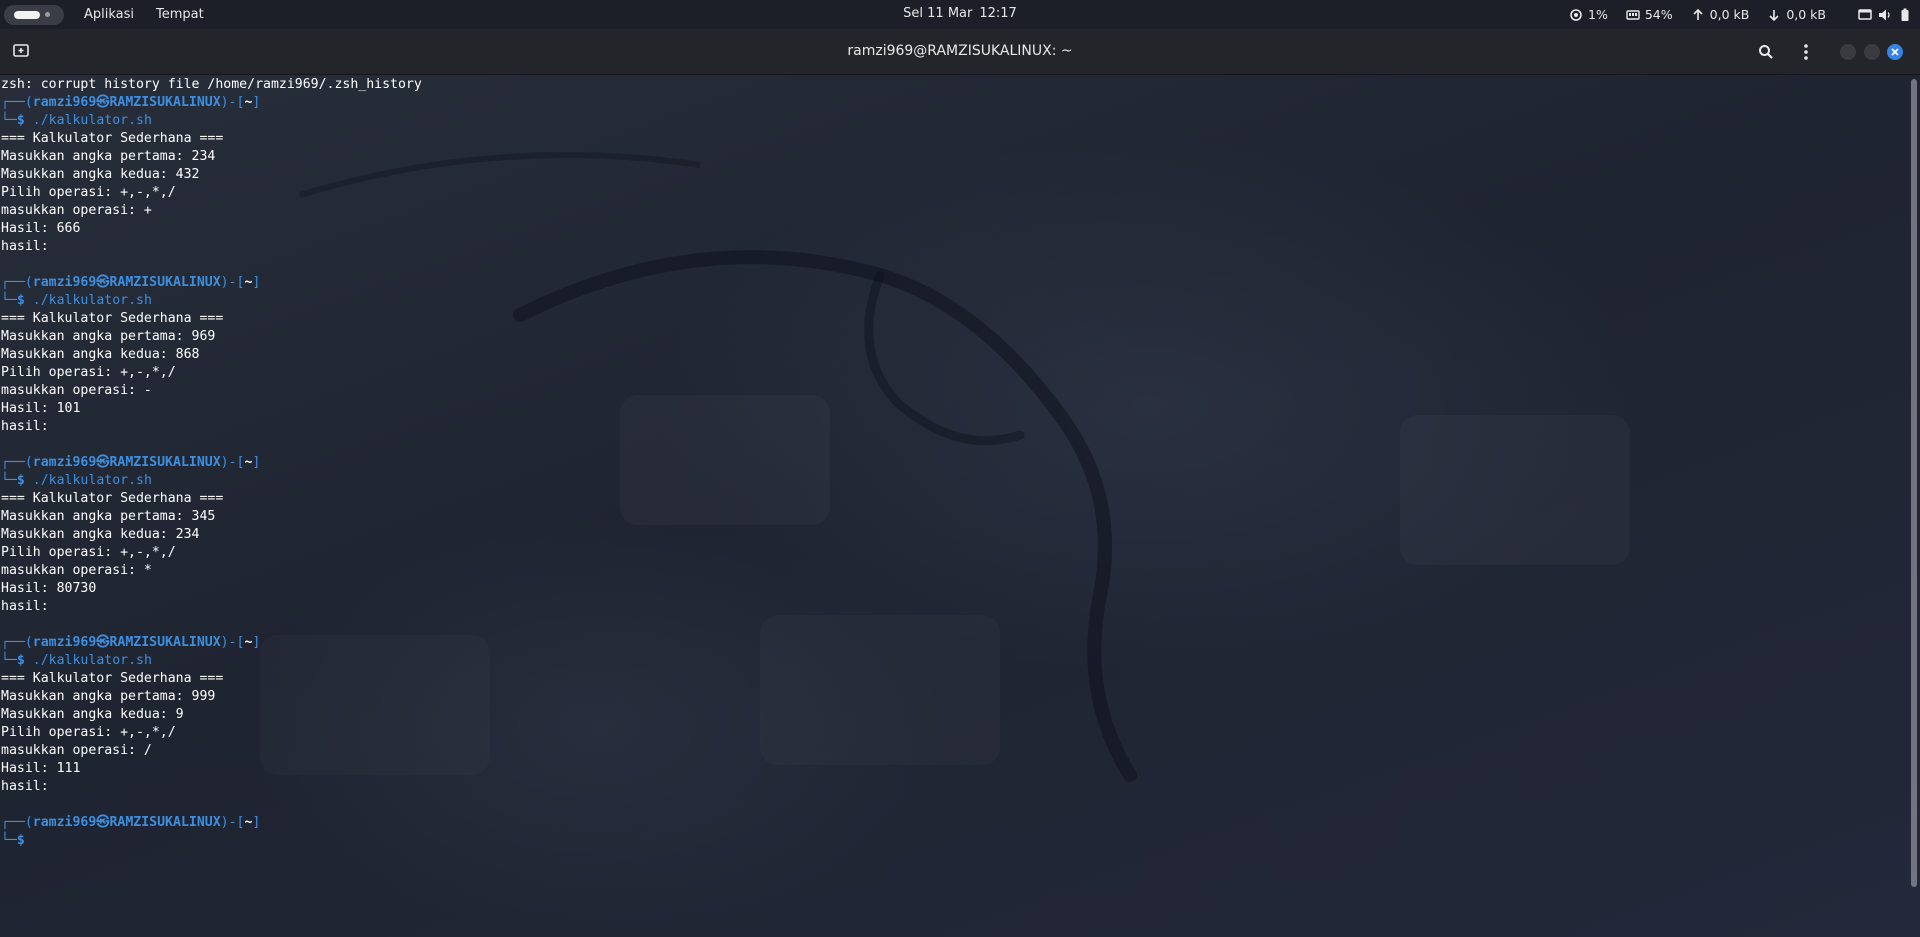  I want to click on memory-indicator: 54%, so click(1649, 14).